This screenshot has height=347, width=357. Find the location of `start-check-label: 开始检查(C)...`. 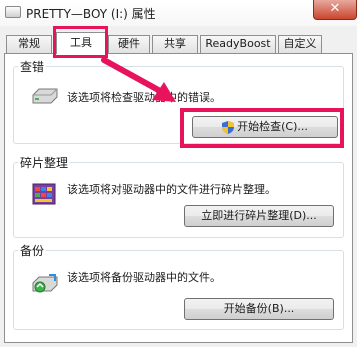

start-check-label: 开始检查(C)... is located at coordinates (272, 126).